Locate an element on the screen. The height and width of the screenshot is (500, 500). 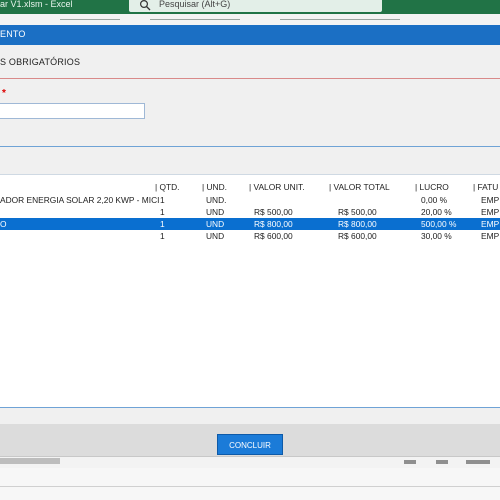
search-icon is located at coordinates (145, 5).